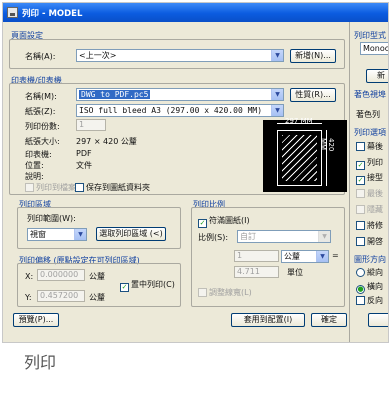 This screenshot has height=405, width=391. What do you see at coordinates (370, 35) in the screenshot?
I see `plot-style-title: 列印型式` at bounding box center [370, 35].